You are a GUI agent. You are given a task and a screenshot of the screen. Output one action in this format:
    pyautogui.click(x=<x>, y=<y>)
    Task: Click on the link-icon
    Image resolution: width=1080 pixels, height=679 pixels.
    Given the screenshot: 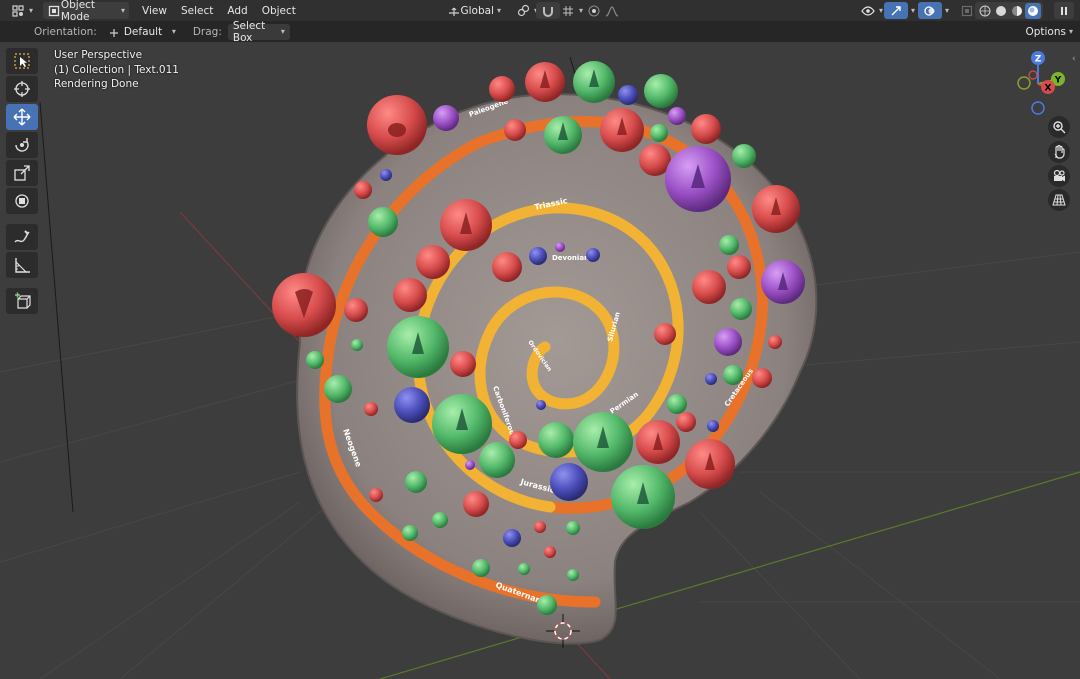 What is the action you would take?
    pyautogui.click(x=523, y=11)
    